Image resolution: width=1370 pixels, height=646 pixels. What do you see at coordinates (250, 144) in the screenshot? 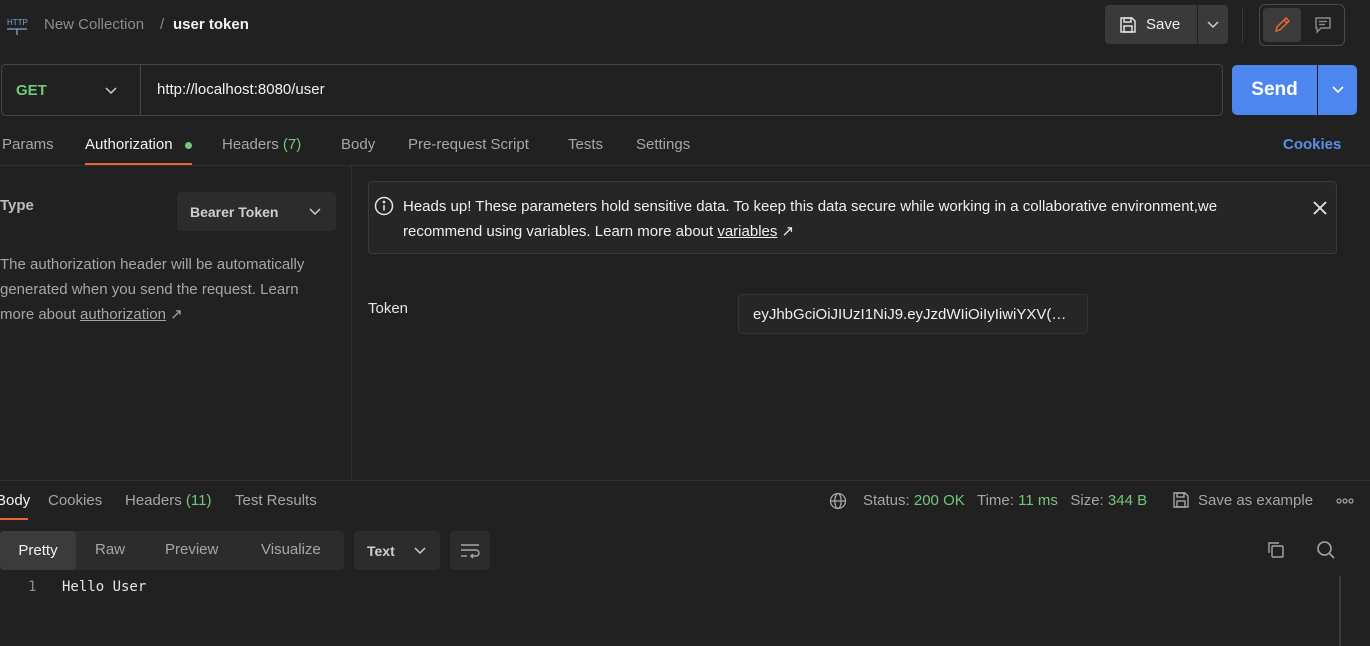
I see `tab-headers-label: Headers` at bounding box center [250, 144].